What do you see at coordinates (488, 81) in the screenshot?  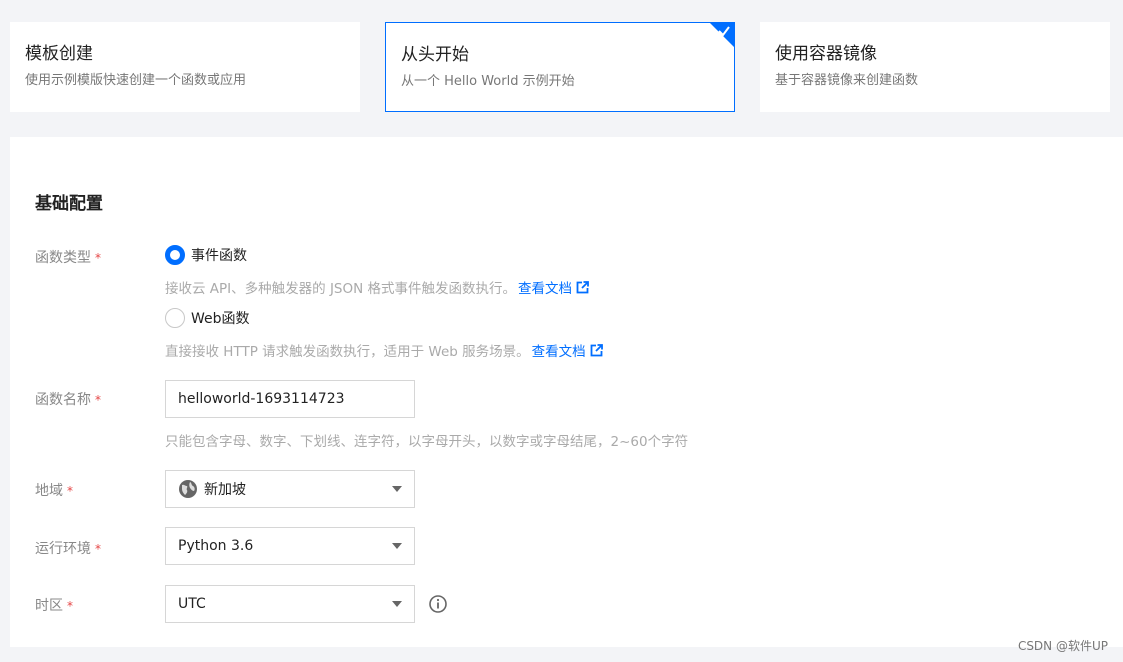 I see `card-description: 从一个 Hello World 示例开始` at bounding box center [488, 81].